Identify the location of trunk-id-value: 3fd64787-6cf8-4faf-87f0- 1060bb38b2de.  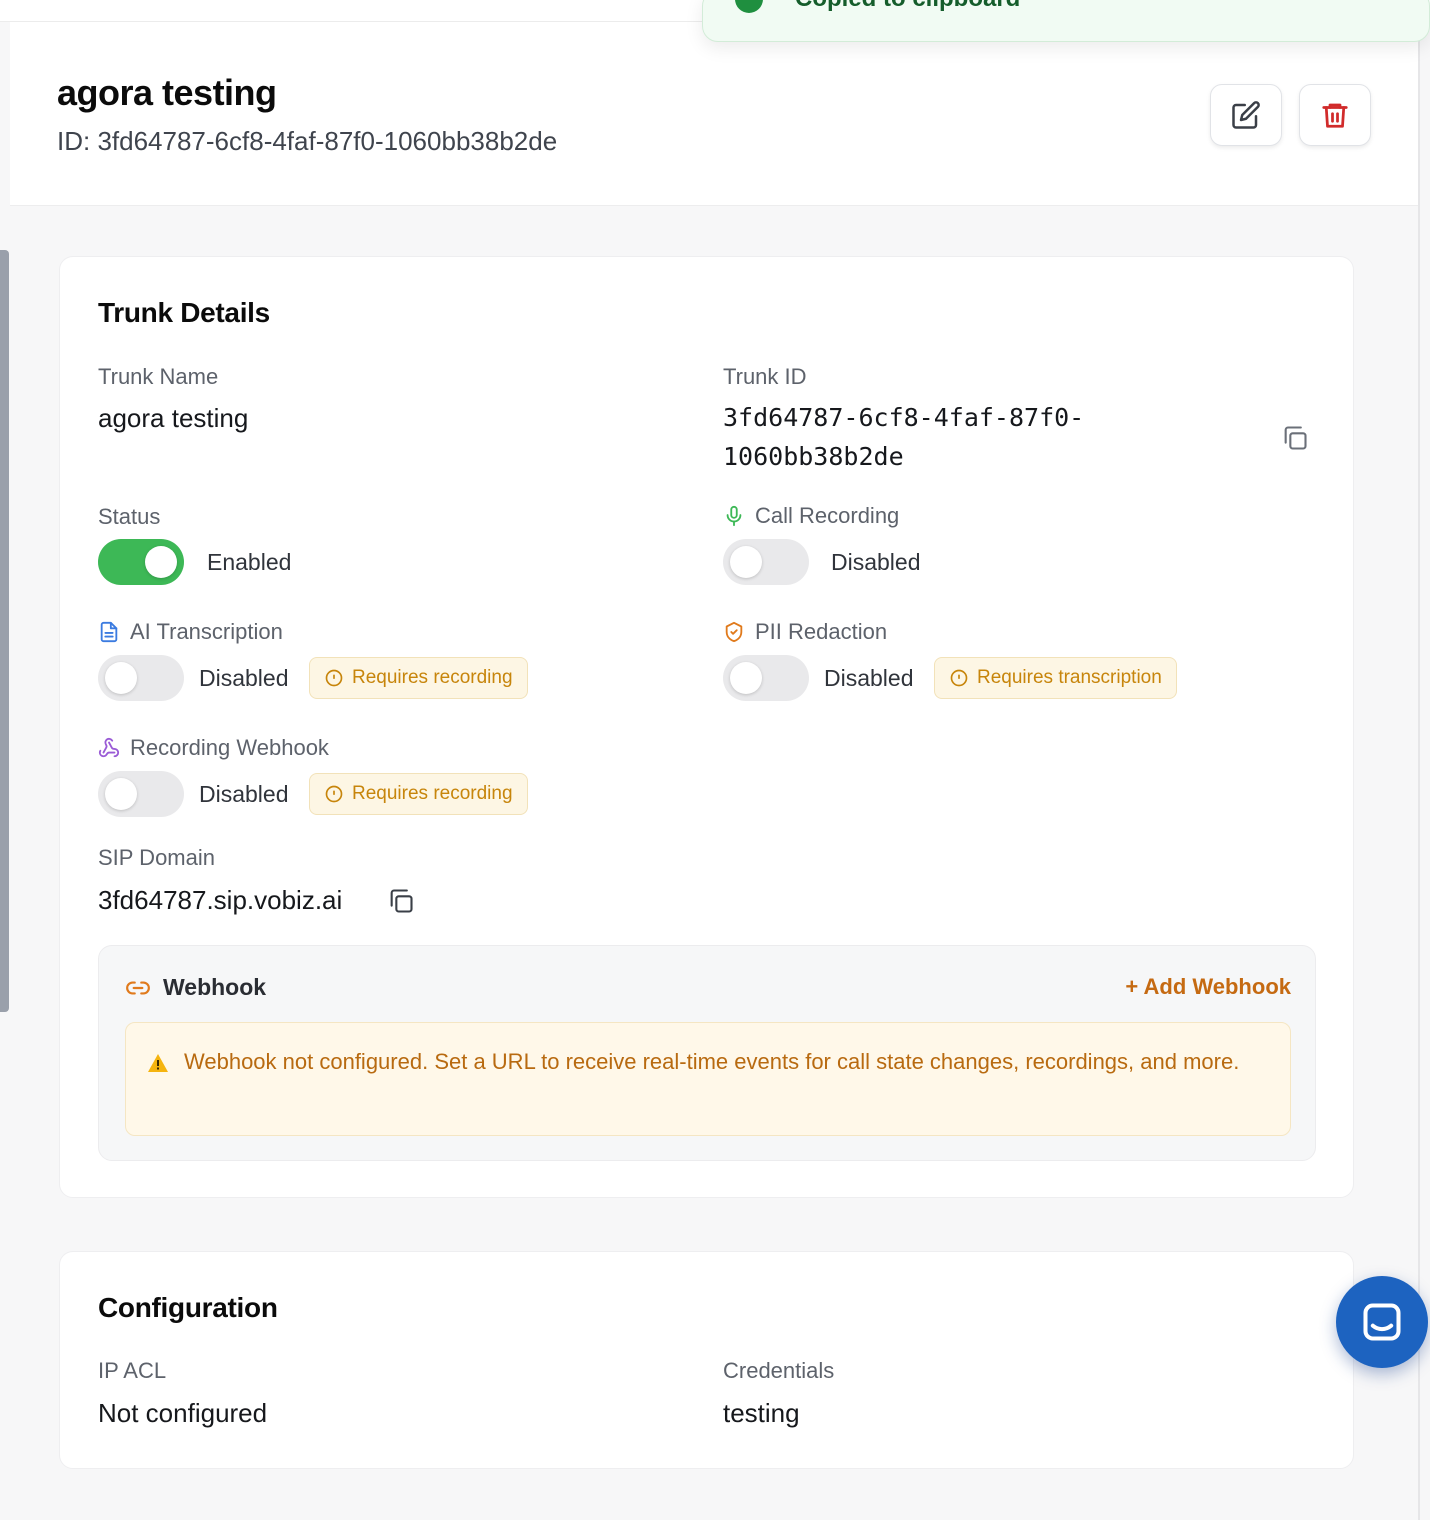
(903, 437).